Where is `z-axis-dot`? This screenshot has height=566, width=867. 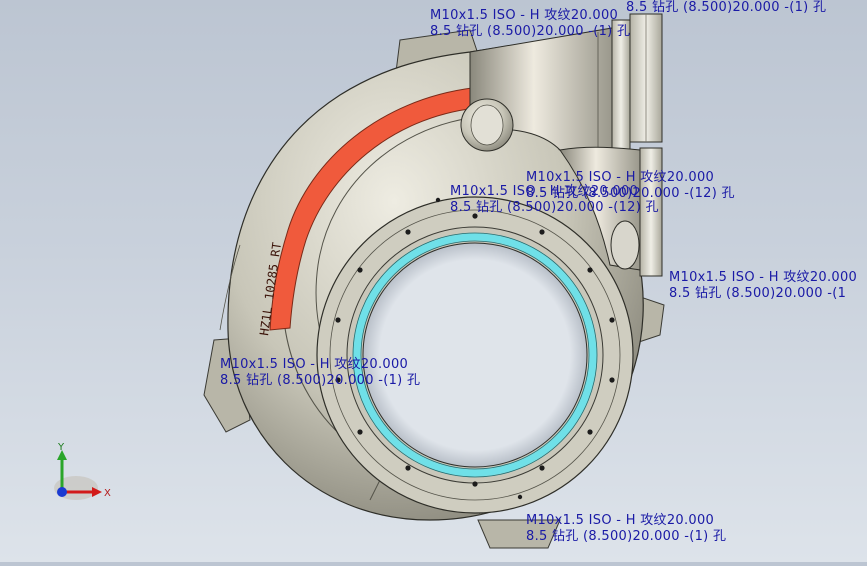 z-axis-dot is located at coordinates (62, 492).